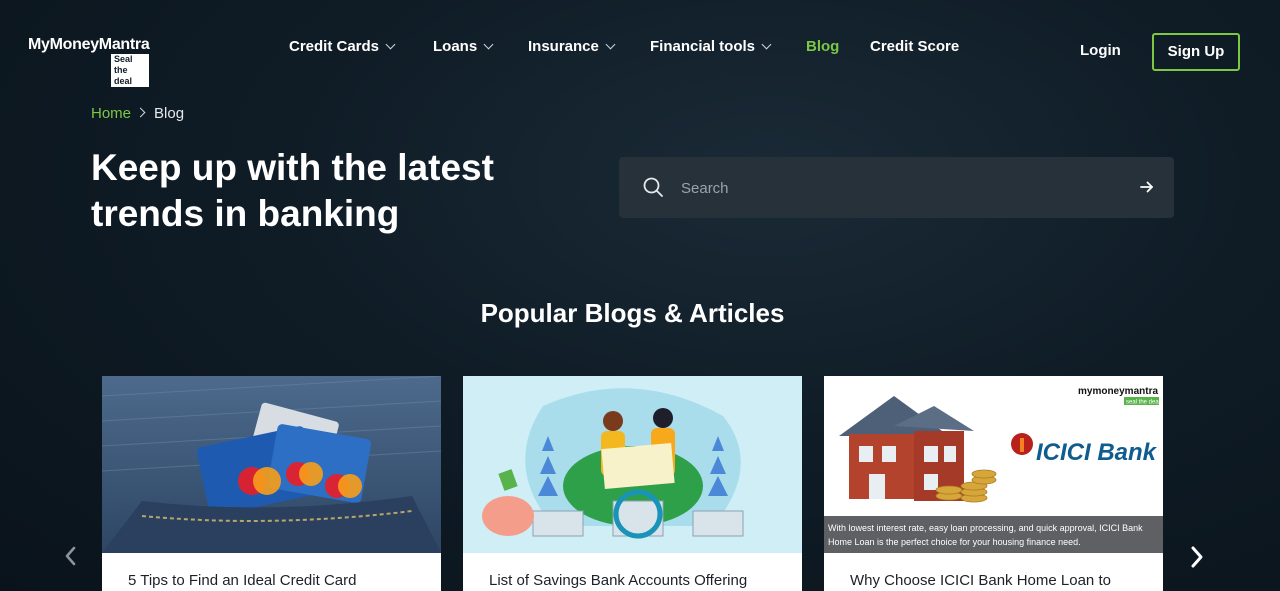  I want to click on chevron-left-icon, so click(71, 556).